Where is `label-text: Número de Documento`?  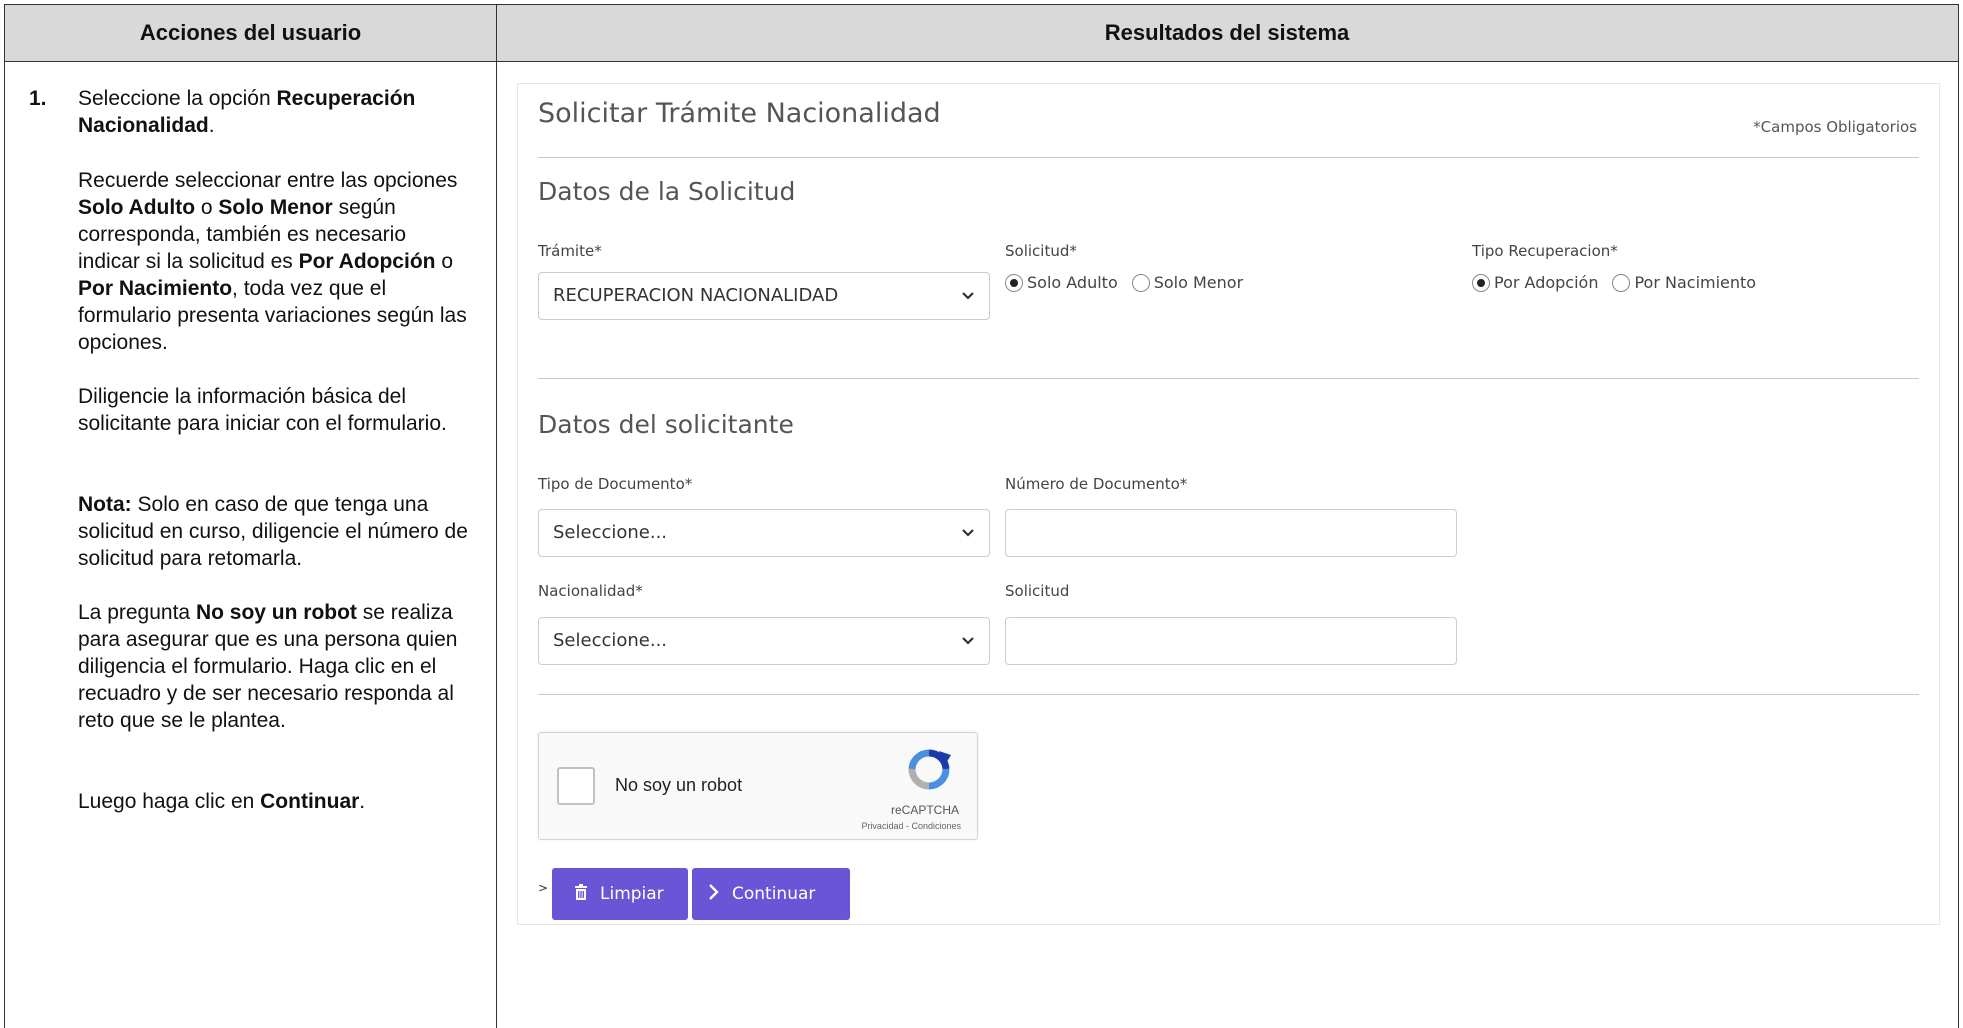
label-text: Número de Documento is located at coordinates (1092, 484).